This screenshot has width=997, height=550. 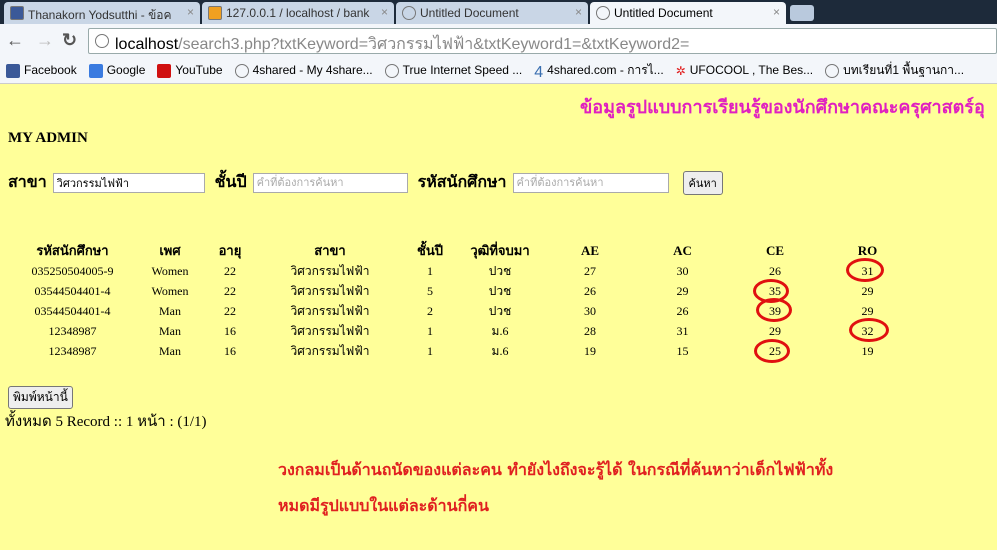 What do you see at coordinates (215, 13) in the screenshot?
I see `pma-icon` at bounding box center [215, 13].